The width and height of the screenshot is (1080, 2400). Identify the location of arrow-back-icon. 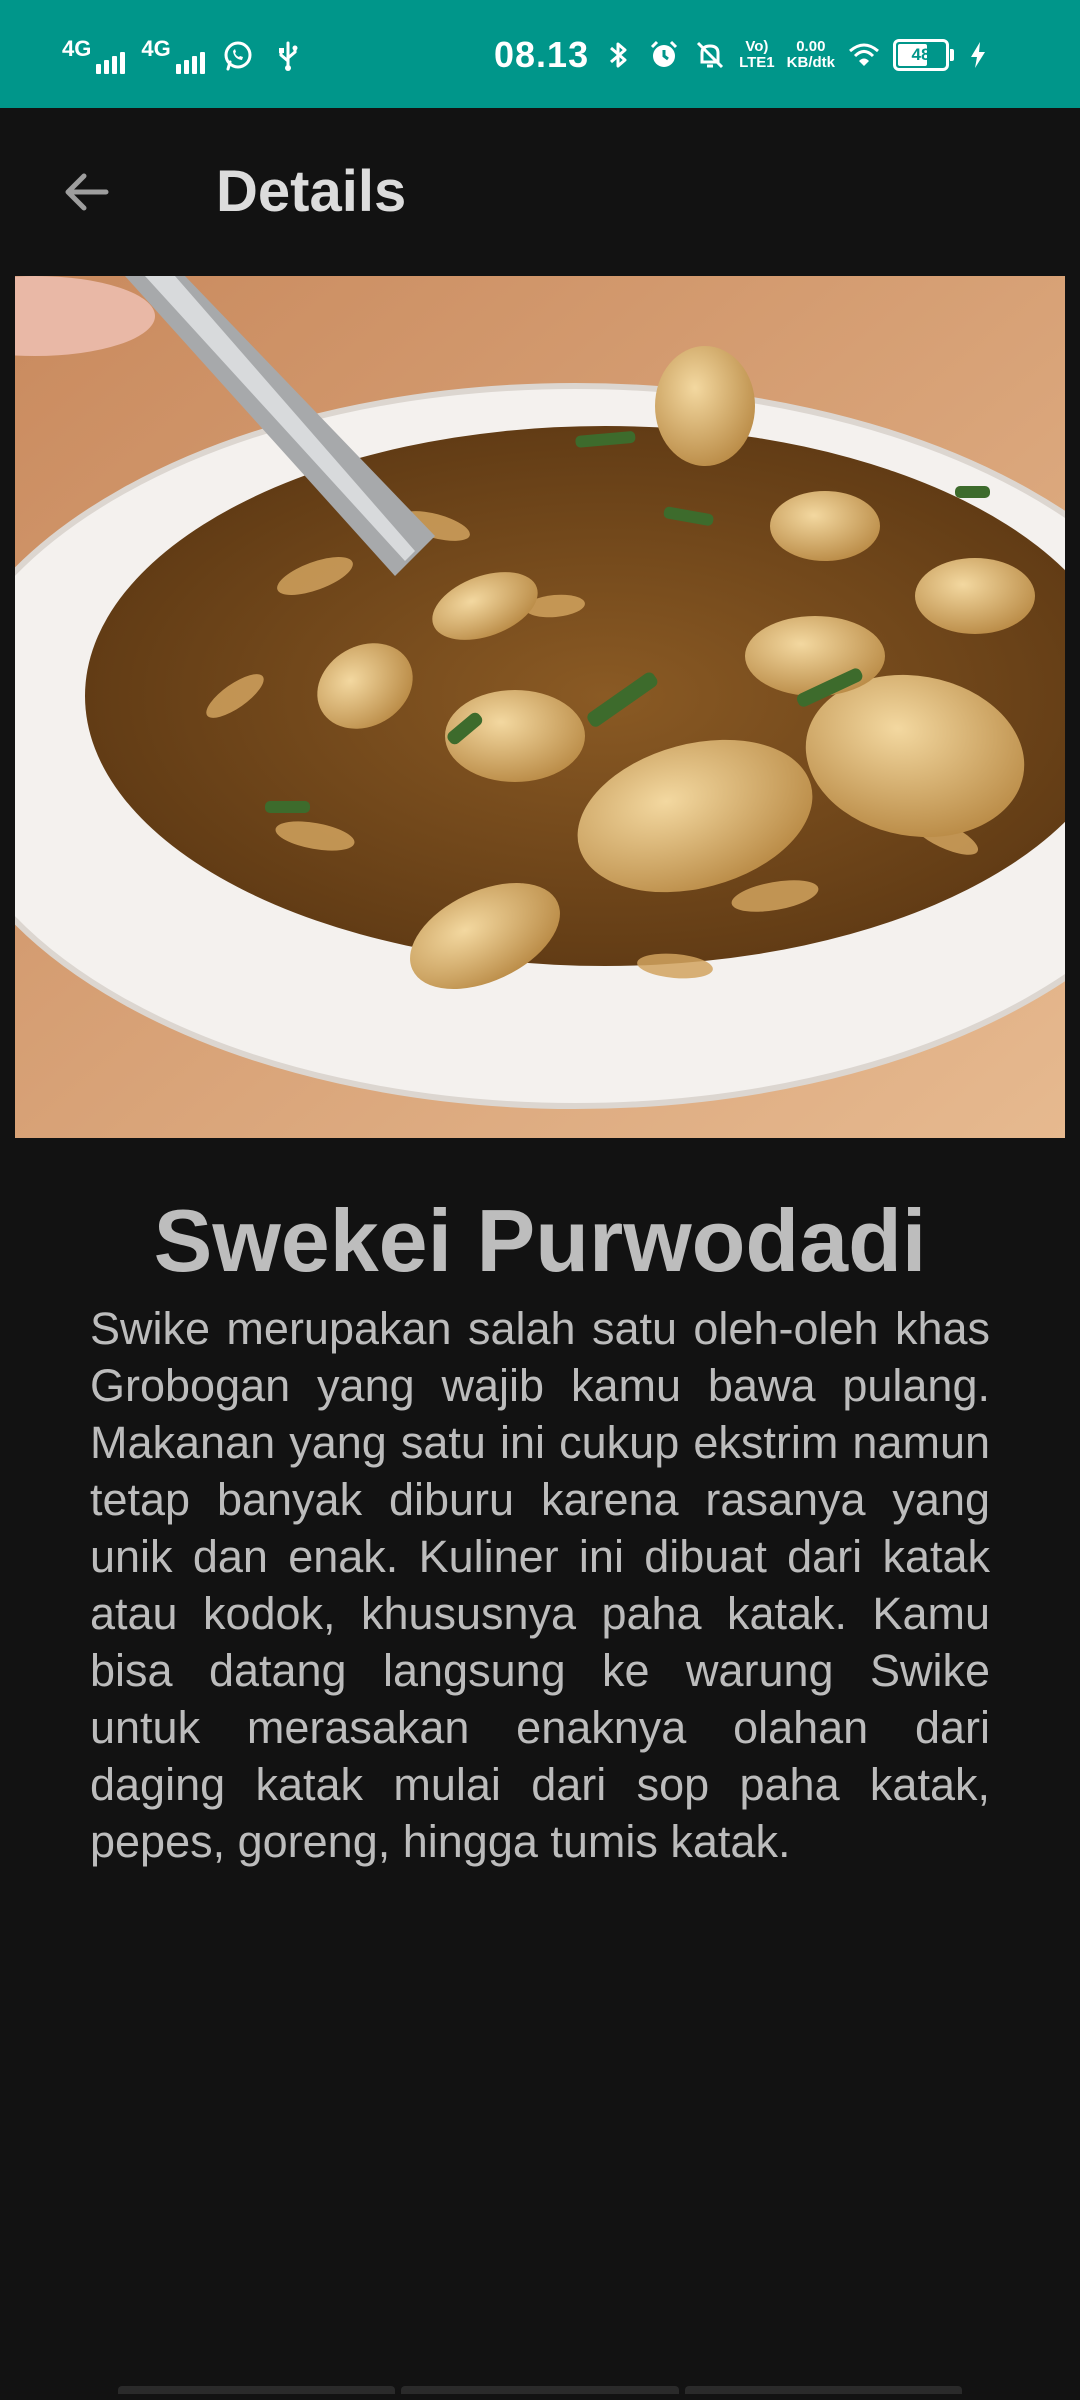
(87, 192).